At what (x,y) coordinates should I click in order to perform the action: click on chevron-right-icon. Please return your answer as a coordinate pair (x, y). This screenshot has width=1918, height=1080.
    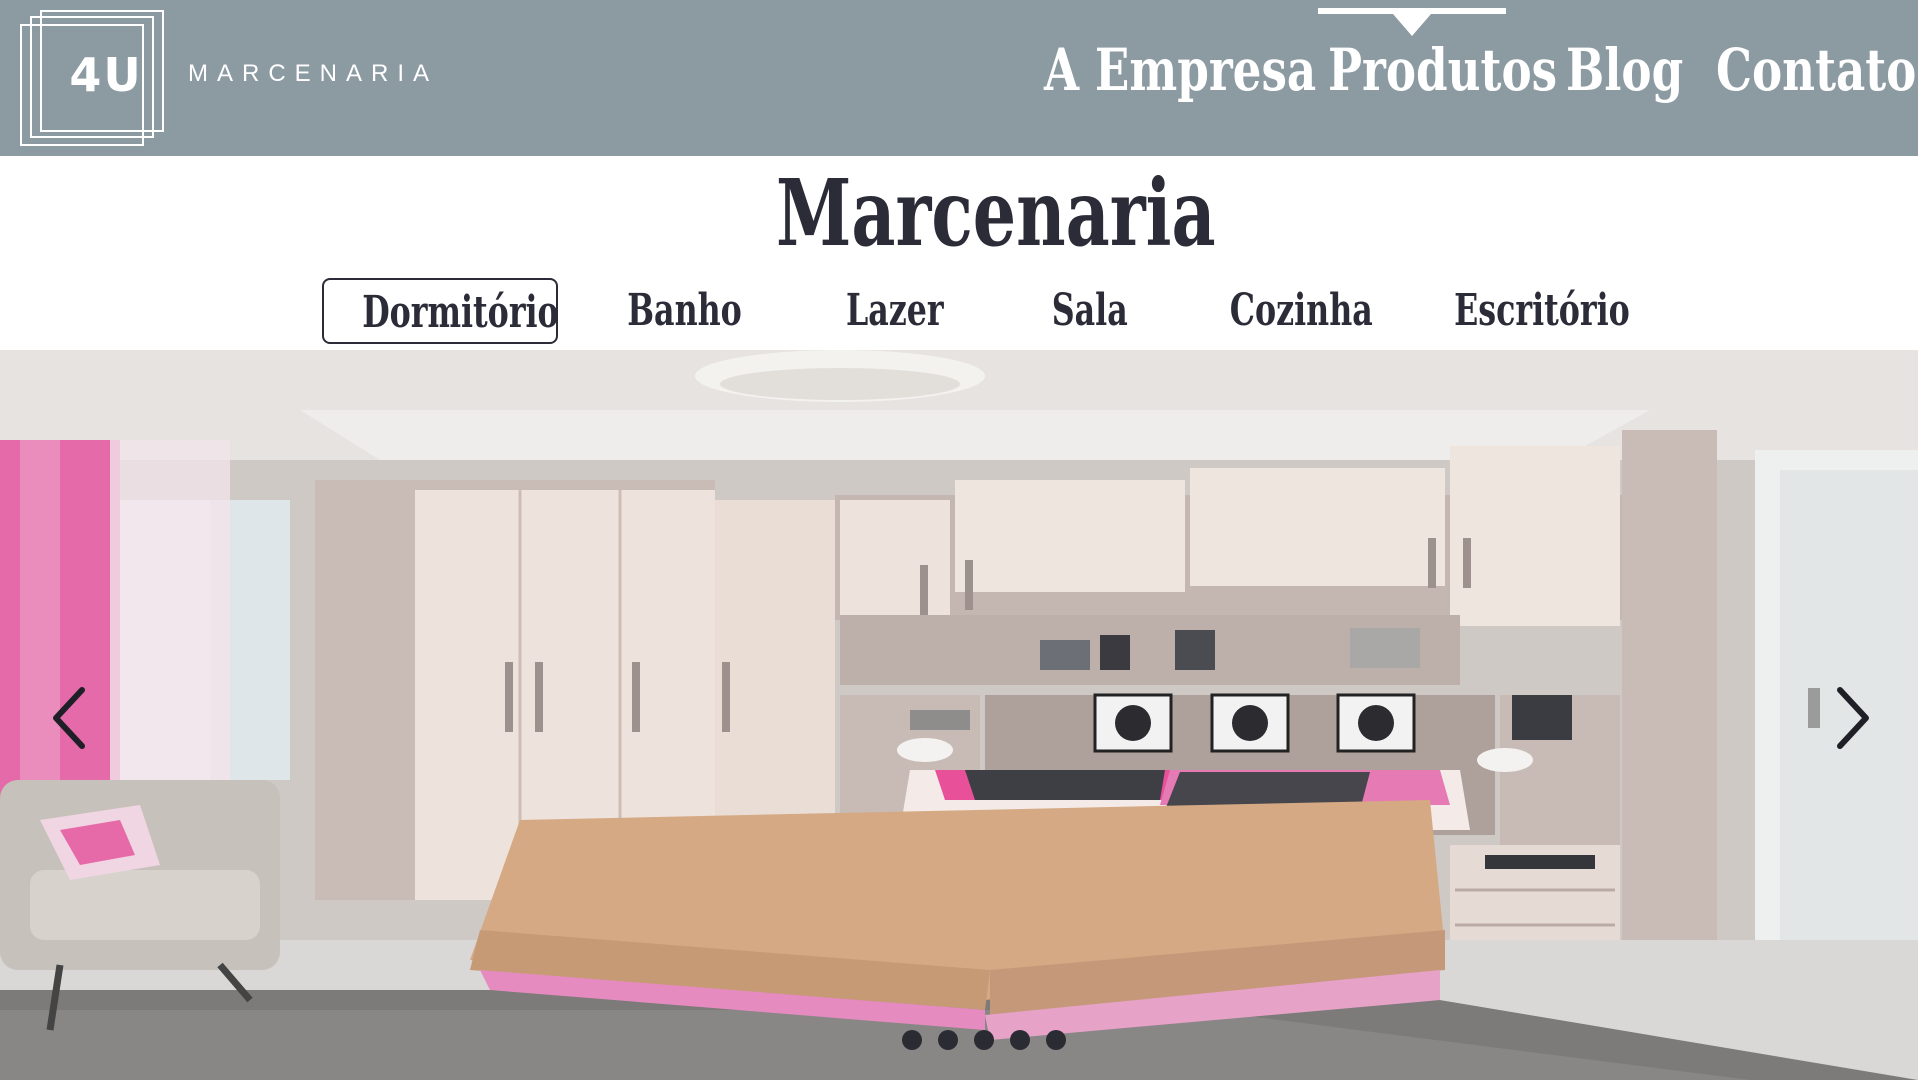
    Looking at the image, I should click on (1853, 718).